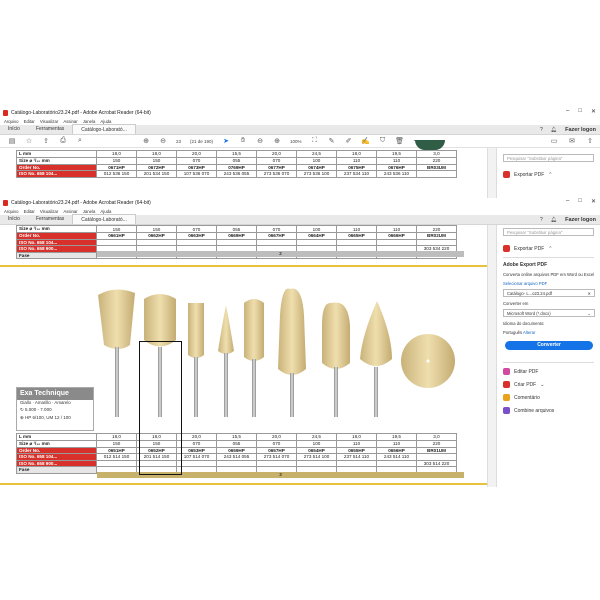 This screenshot has width=600, height=600. I want to click on tool-criar-pdf: Criar PDF ⌄, so click(548, 384).